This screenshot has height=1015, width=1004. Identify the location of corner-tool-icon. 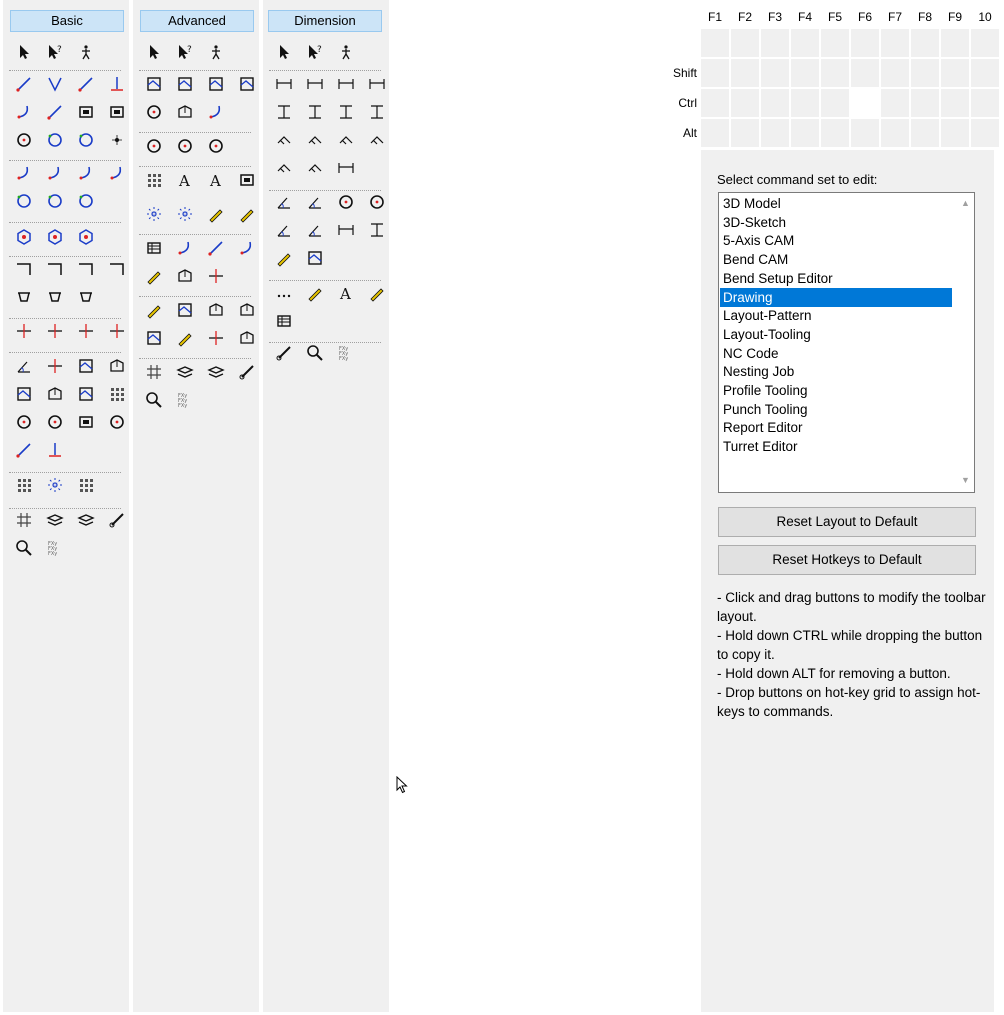
(24, 269).